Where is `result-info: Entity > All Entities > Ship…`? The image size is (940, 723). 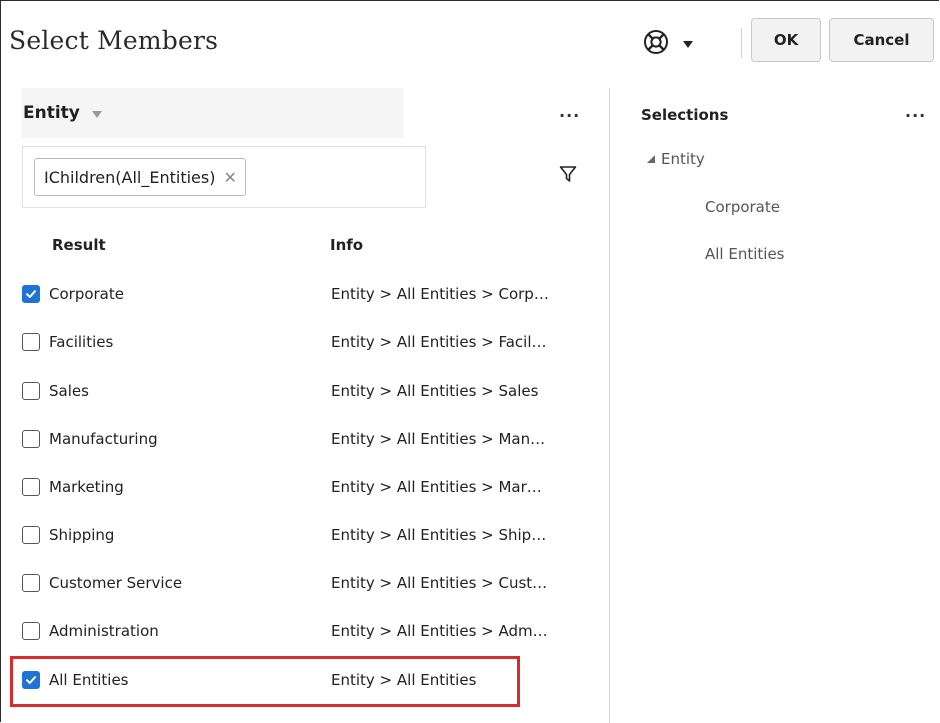 result-info: Entity > All Entities > Ship… is located at coordinates (439, 535).